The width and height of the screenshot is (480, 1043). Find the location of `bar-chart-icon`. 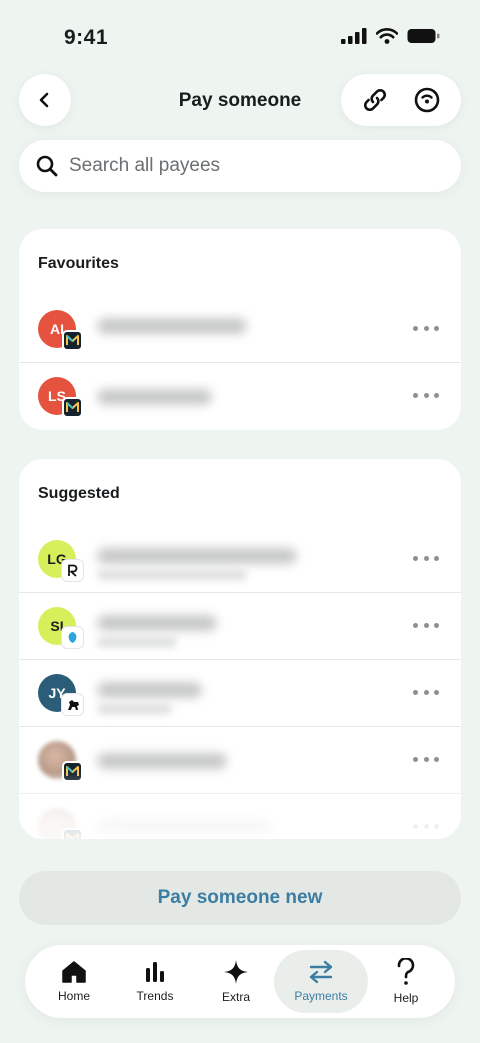

bar-chart-icon is located at coordinates (155, 972).